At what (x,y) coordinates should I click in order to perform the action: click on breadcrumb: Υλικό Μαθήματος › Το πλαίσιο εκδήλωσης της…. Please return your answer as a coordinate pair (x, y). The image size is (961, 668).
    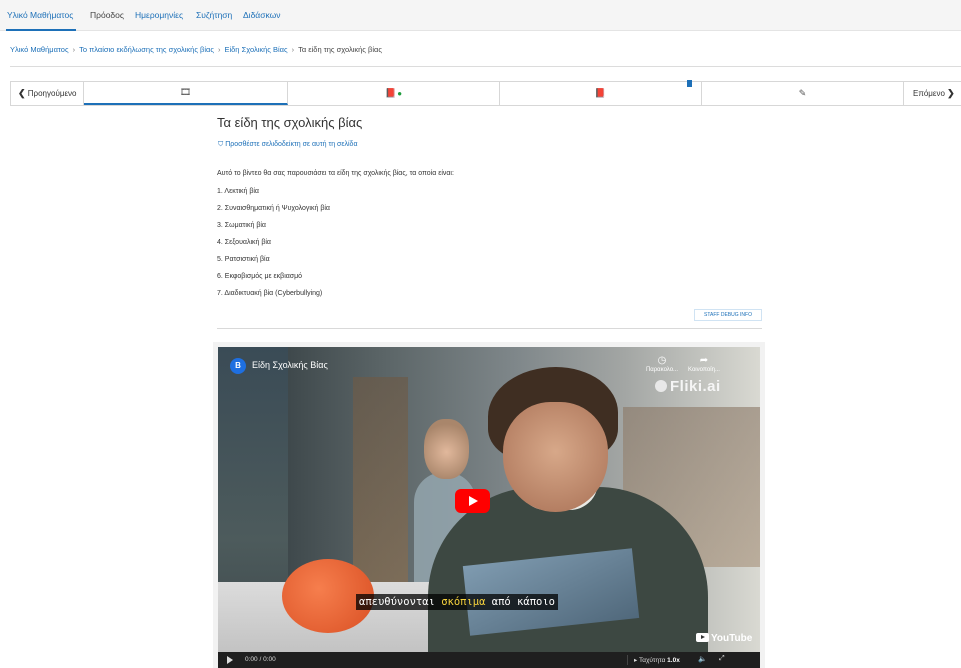
    Looking at the image, I should click on (196, 49).